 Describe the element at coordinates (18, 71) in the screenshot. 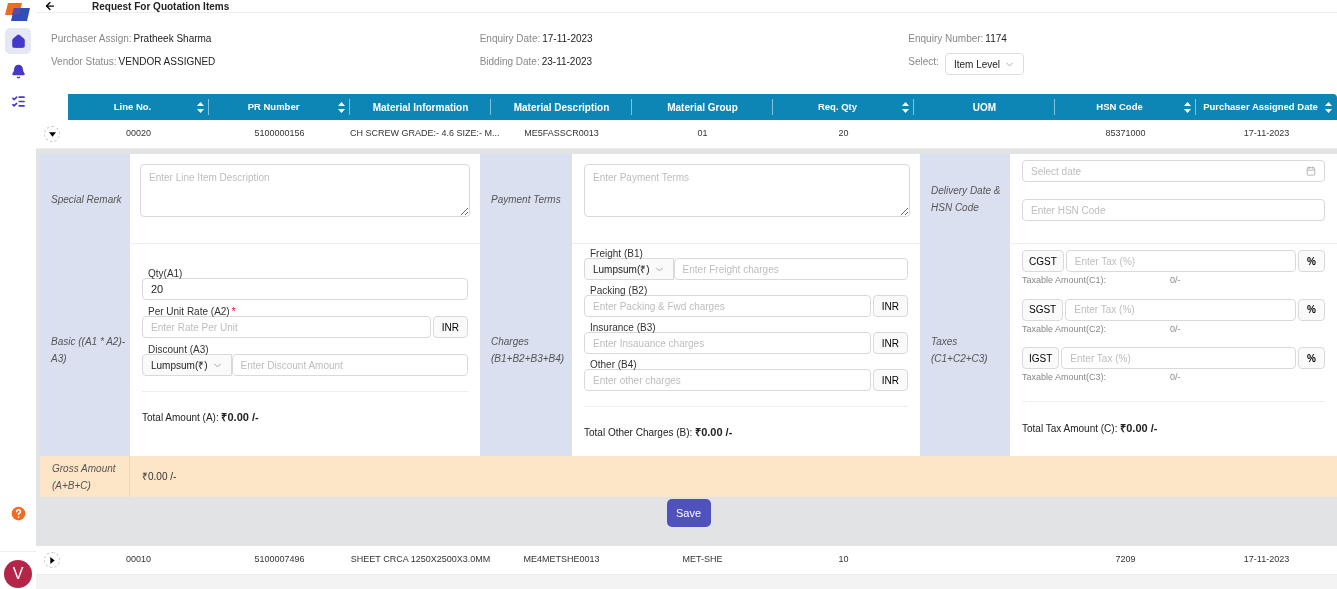

I see `bell-icon` at that location.